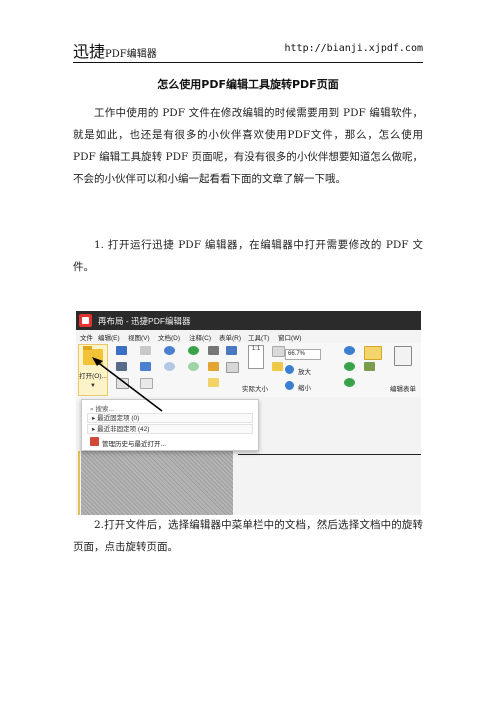 This screenshot has height=702, width=496. I want to click on document-title: 怎么使用PDF编辑工具旋转PDF页面, so click(248, 84).